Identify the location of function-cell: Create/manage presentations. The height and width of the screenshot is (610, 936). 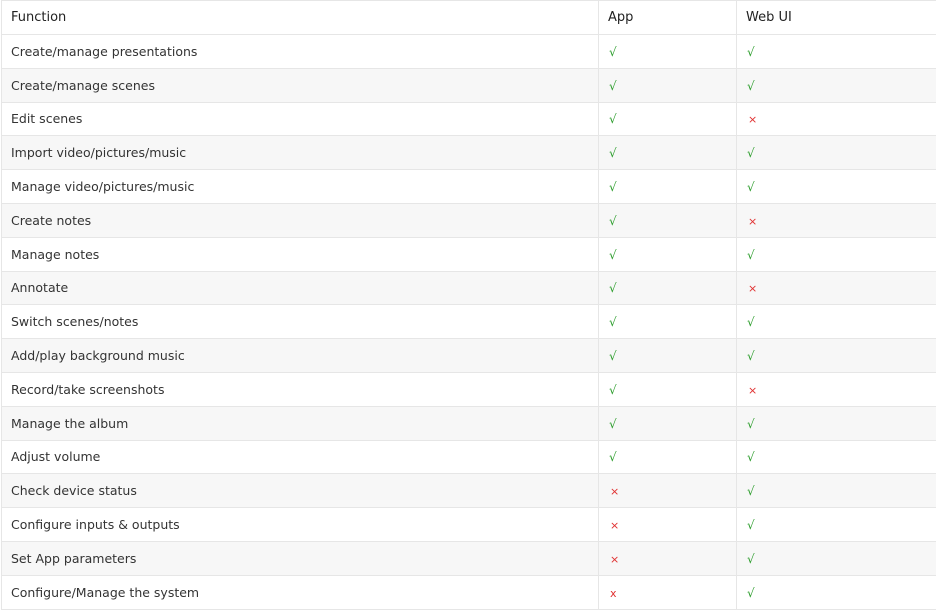
(300, 52).